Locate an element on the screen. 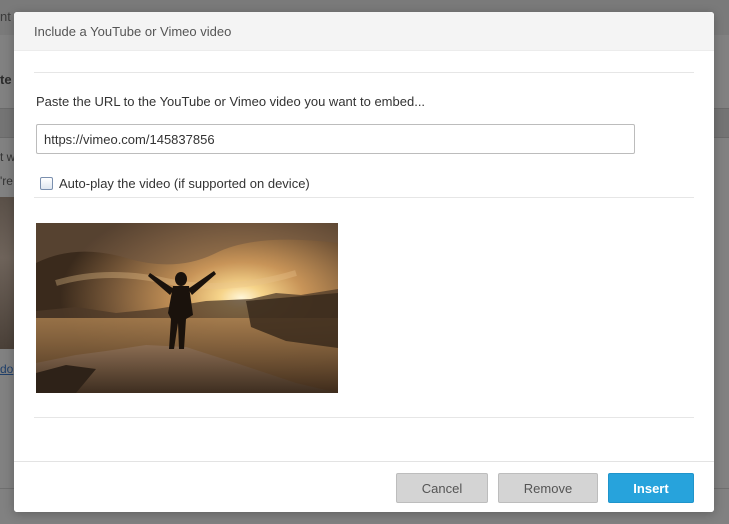 Image resolution: width=729 pixels, height=524 pixels. video-url-input is located at coordinates (335, 139).